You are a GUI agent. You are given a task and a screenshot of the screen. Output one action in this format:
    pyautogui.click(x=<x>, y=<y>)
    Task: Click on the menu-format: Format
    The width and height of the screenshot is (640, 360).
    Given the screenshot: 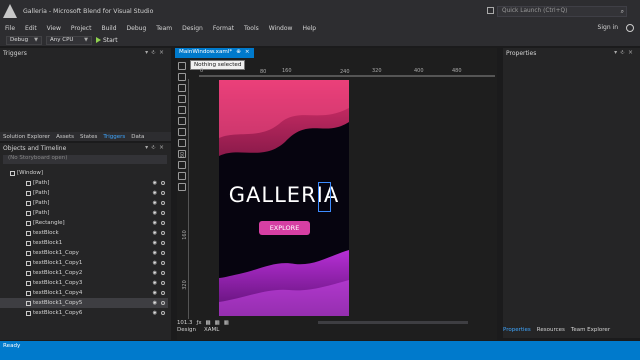 What is the action you would take?
    pyautogui.click(x=223, y=28)
    